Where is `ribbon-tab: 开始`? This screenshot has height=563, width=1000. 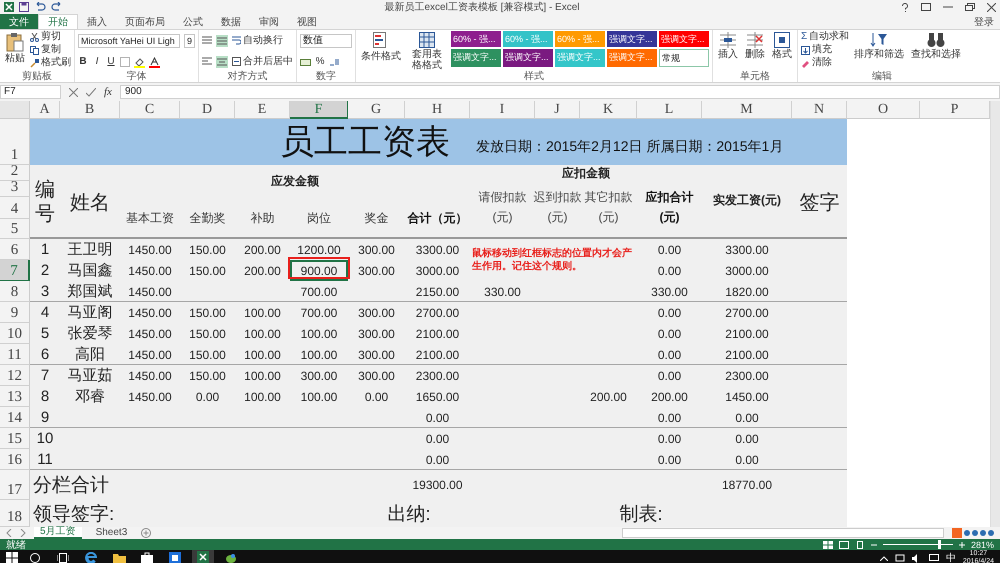 ribbon-tab: 开始 is located at coordinates (58, 21).